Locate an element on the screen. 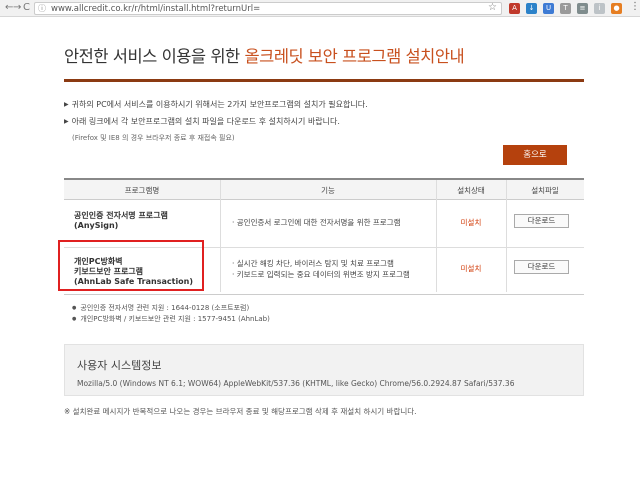  highlight-box is located at coordinates (131, 265).